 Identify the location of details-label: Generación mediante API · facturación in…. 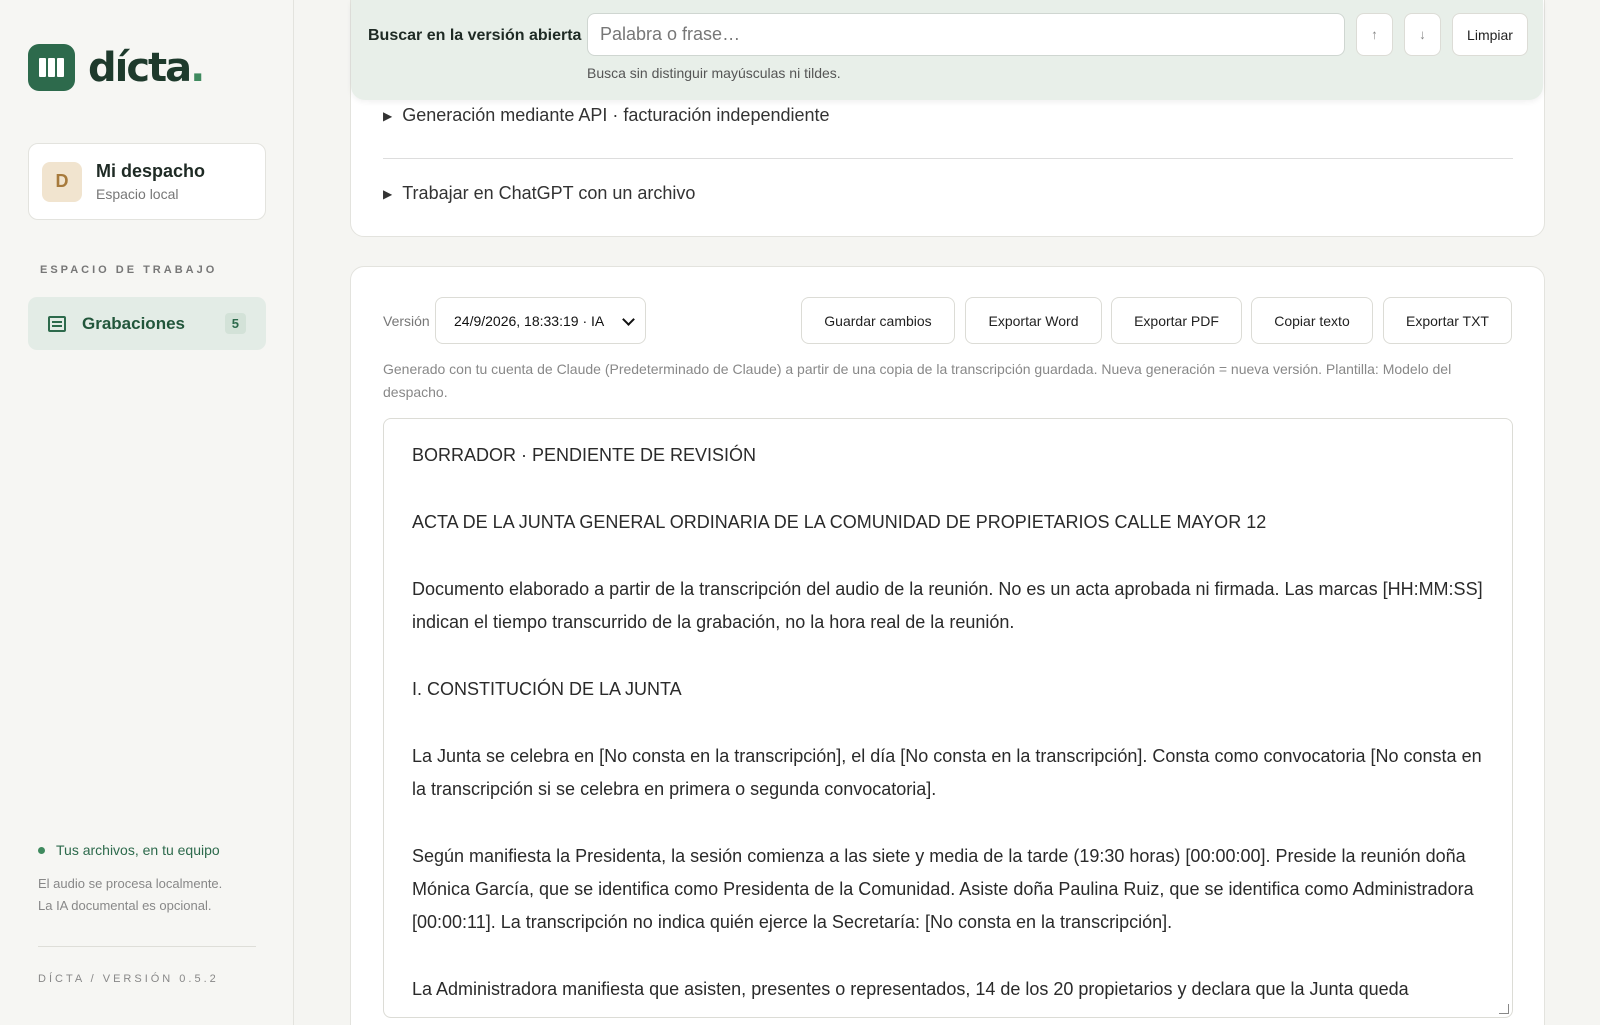
(616, 115).